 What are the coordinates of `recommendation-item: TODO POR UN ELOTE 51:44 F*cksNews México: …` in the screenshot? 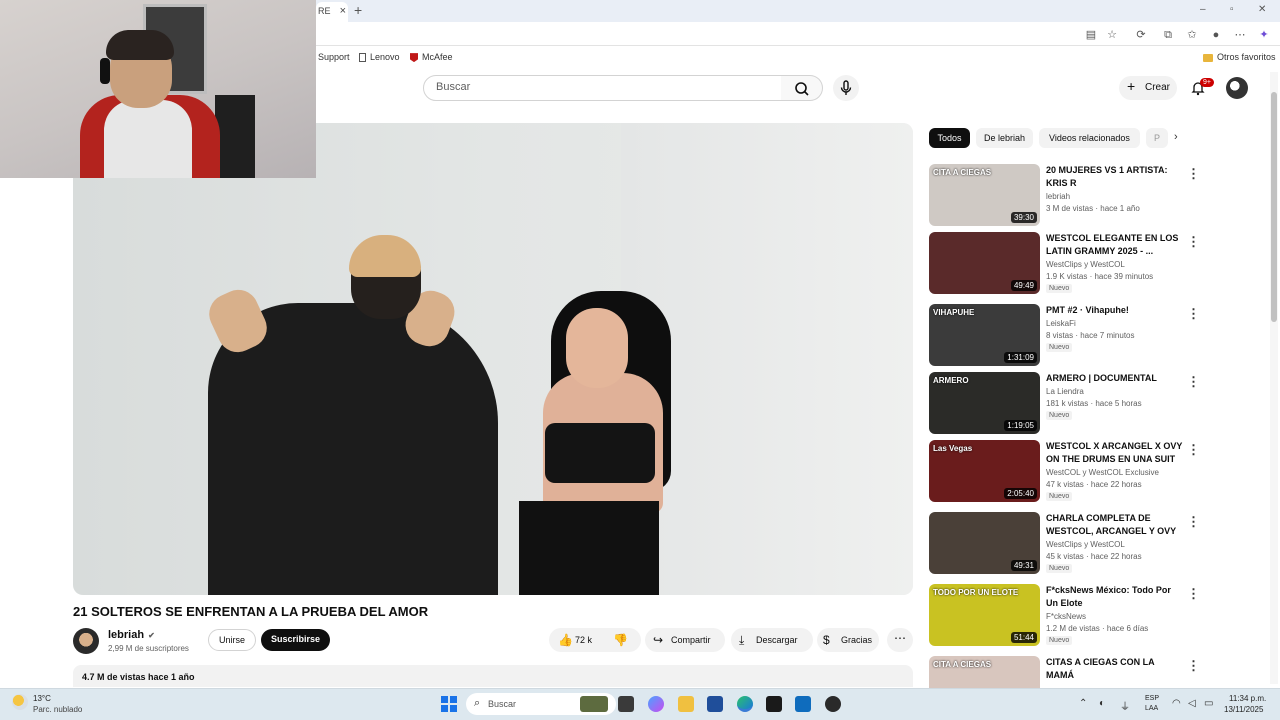 It's located at (1064, 615).